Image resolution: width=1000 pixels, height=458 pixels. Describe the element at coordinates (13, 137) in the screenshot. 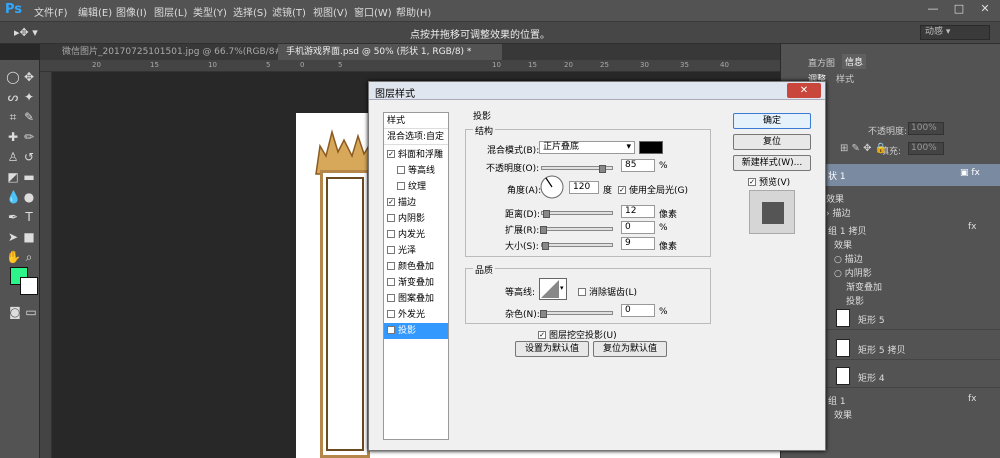

I see `healing-brush-icon: ✚` at that location.